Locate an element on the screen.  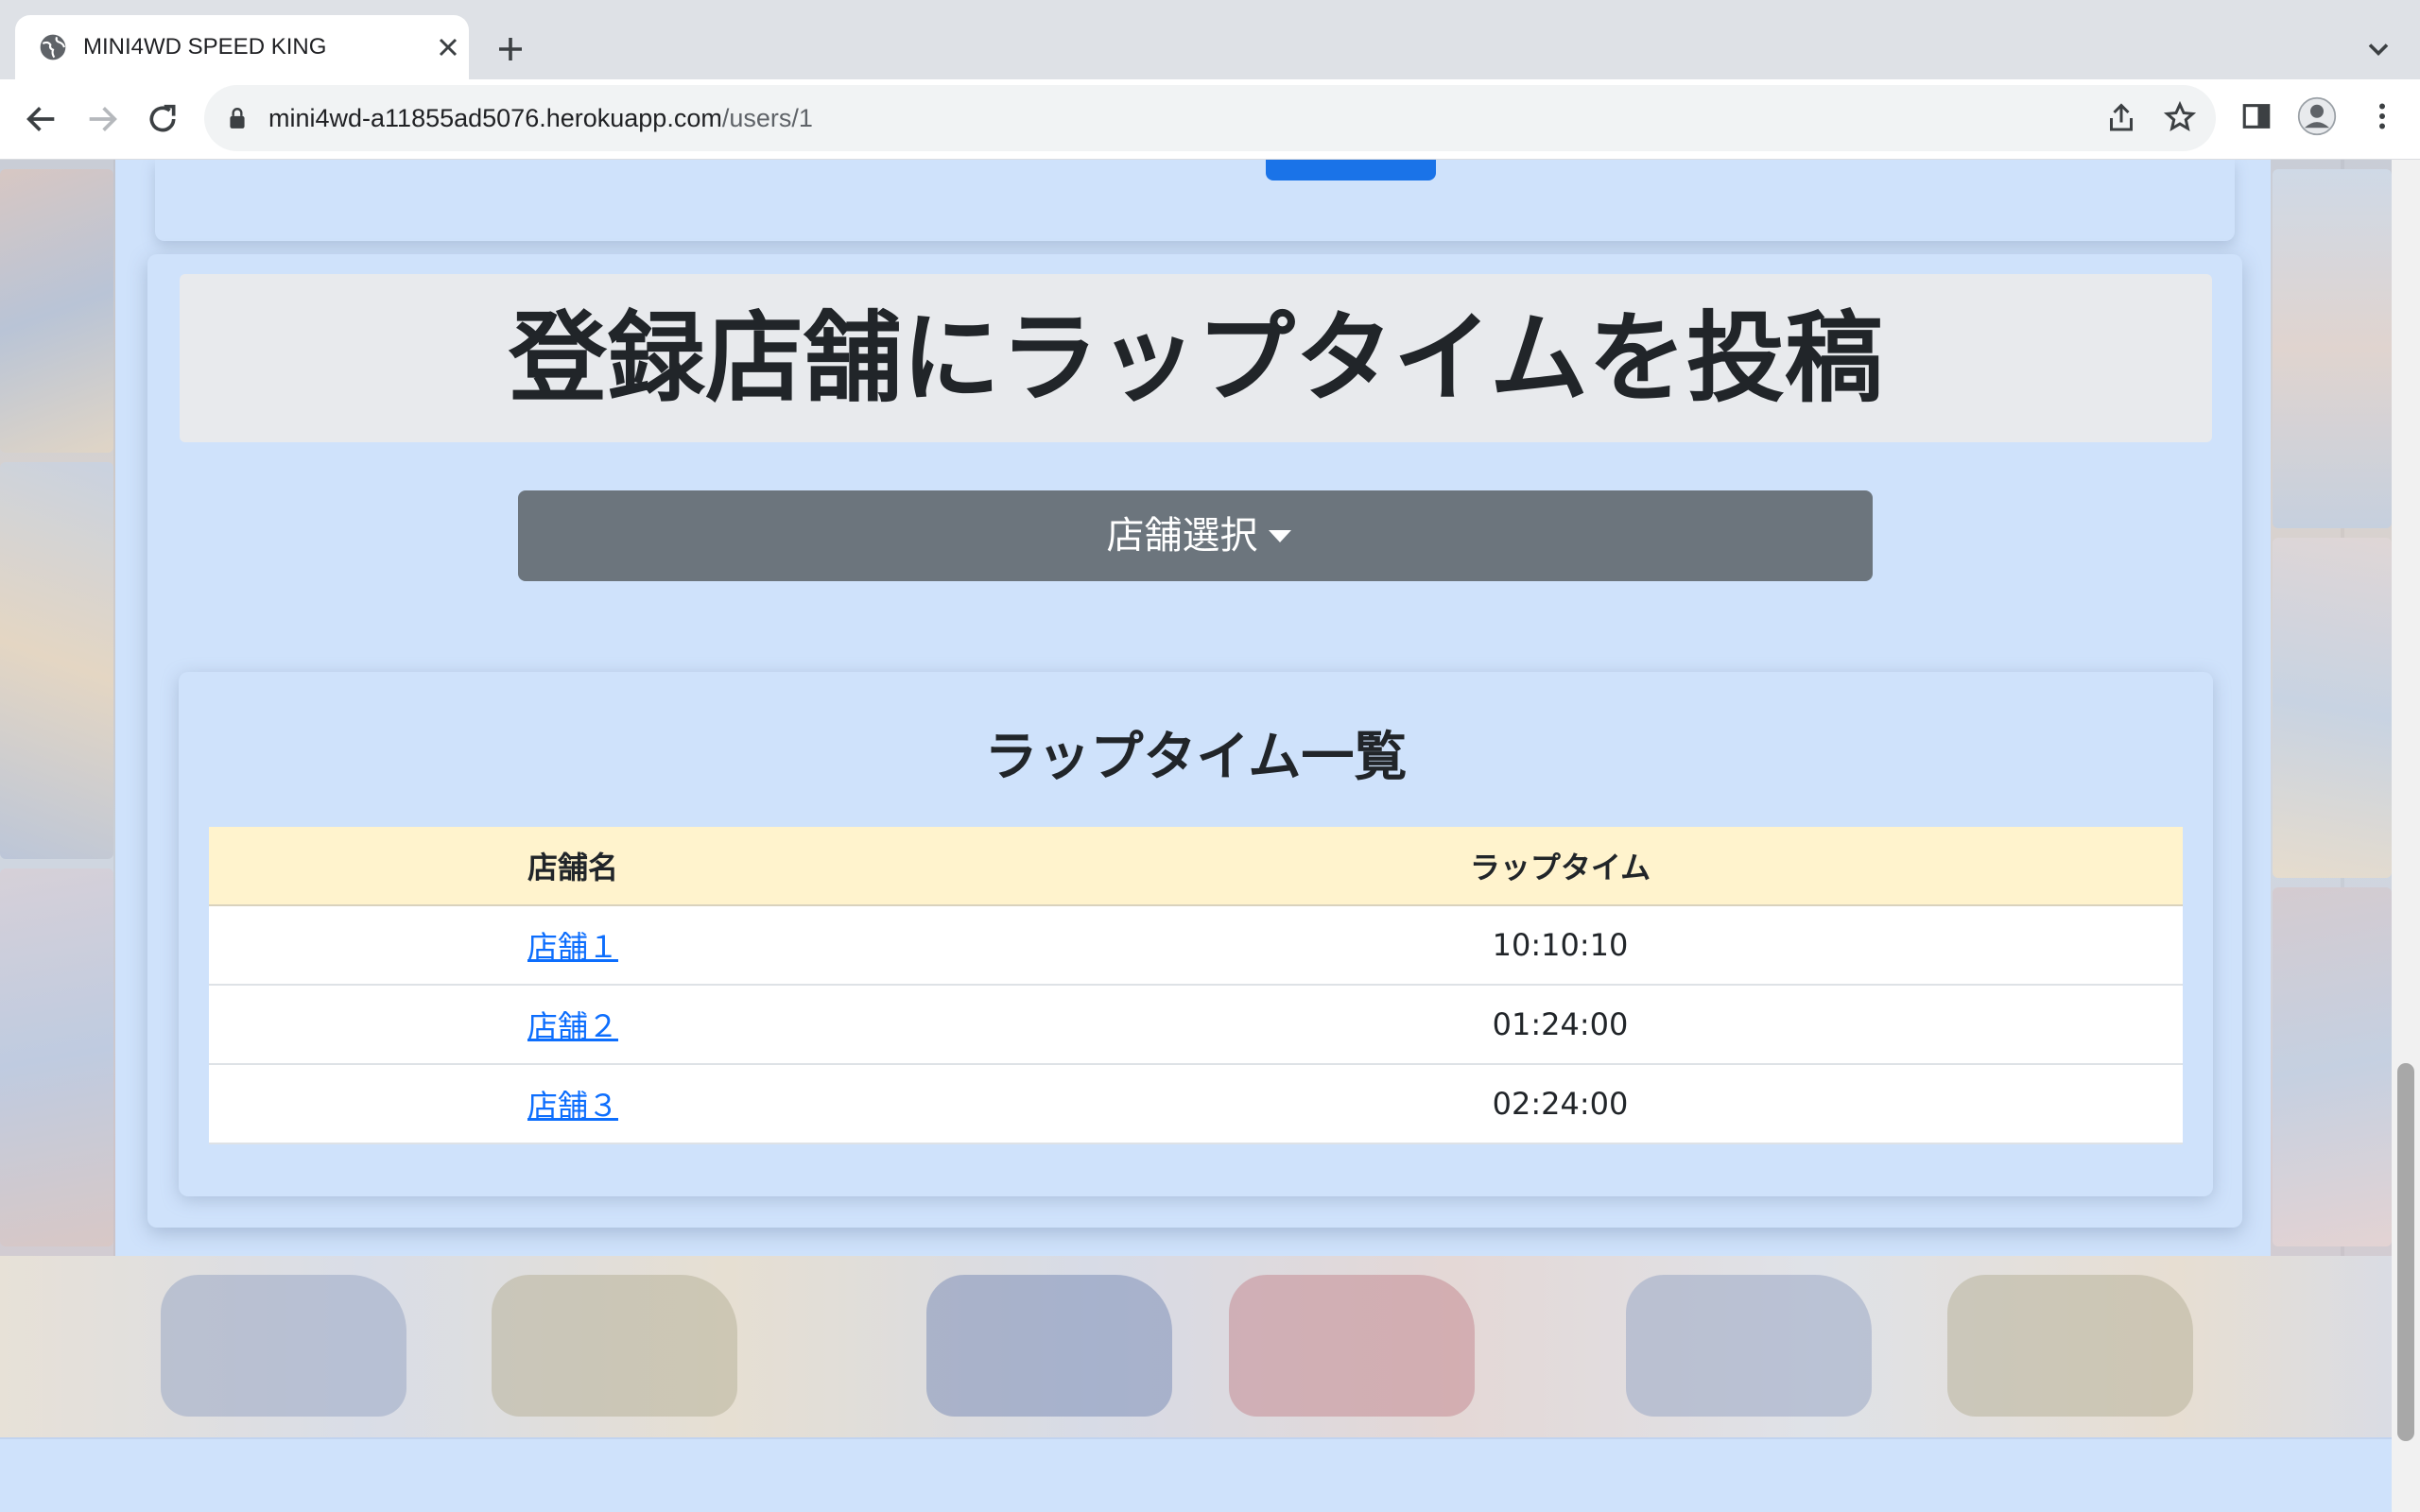
url-host: mini4wd-a11855ad5076.herokuapp.com is located at coordinates (495, 118).